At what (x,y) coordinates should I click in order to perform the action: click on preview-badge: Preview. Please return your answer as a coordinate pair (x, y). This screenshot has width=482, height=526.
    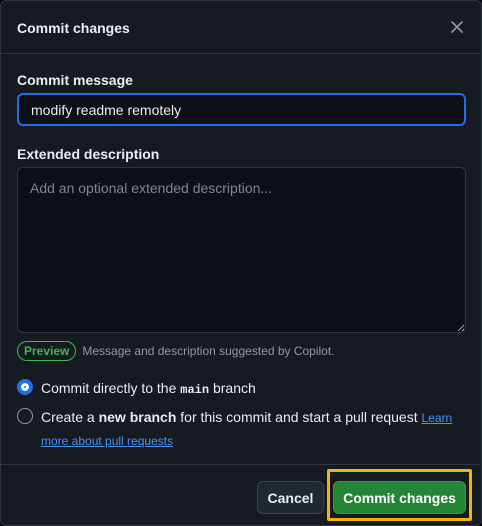
    Looking at the image, I should click on (47, 351).